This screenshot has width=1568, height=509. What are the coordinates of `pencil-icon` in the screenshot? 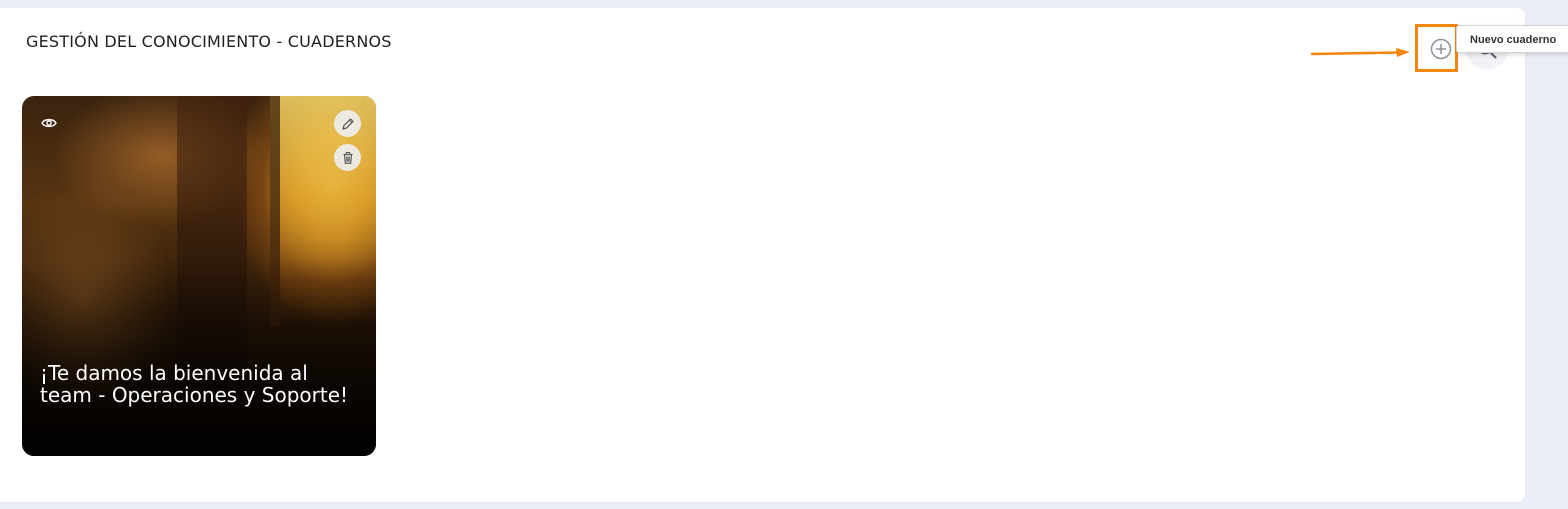 It's located at (347, 123).